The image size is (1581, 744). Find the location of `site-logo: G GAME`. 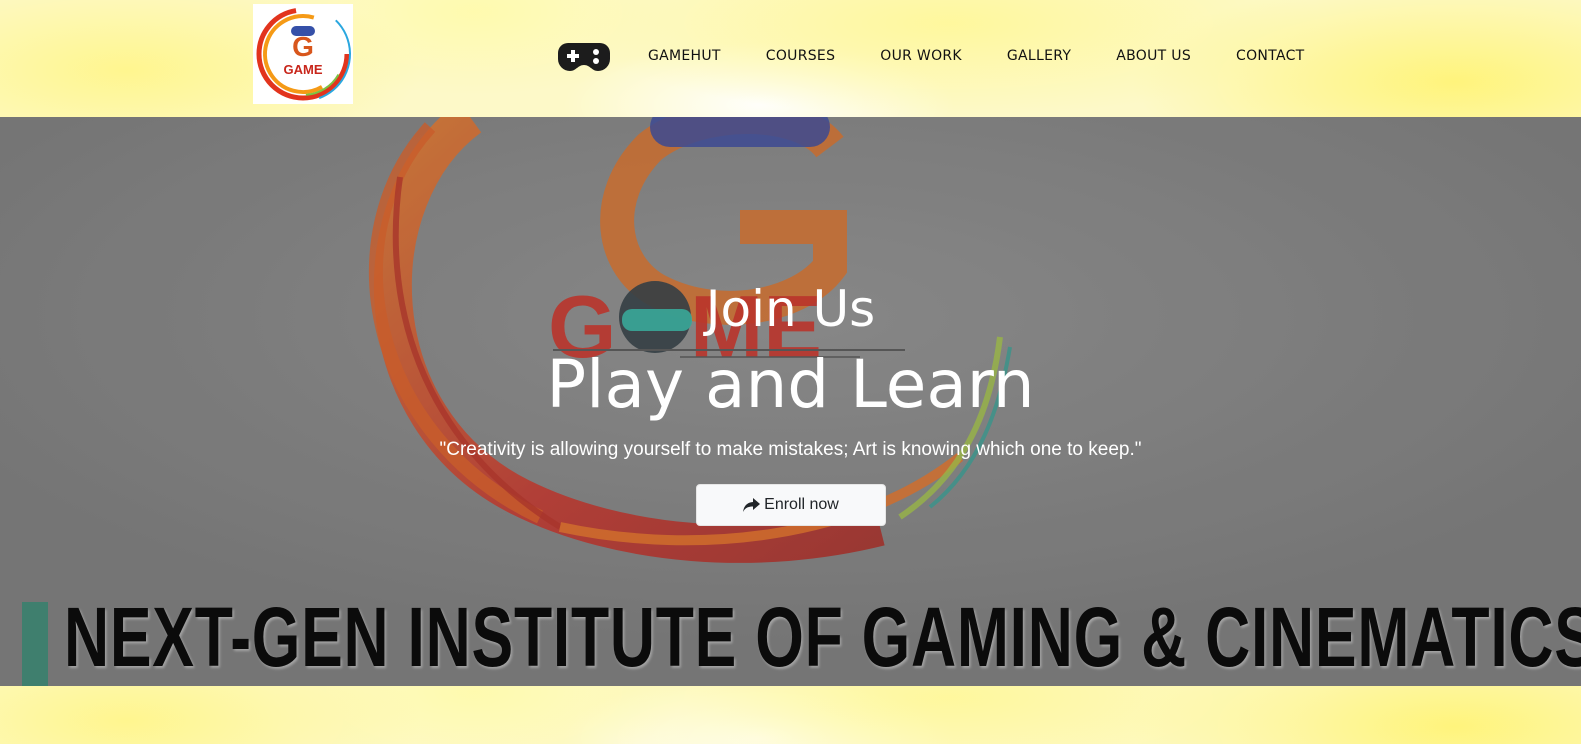

site-logo: G GAME is located at coordinates (303, 54).